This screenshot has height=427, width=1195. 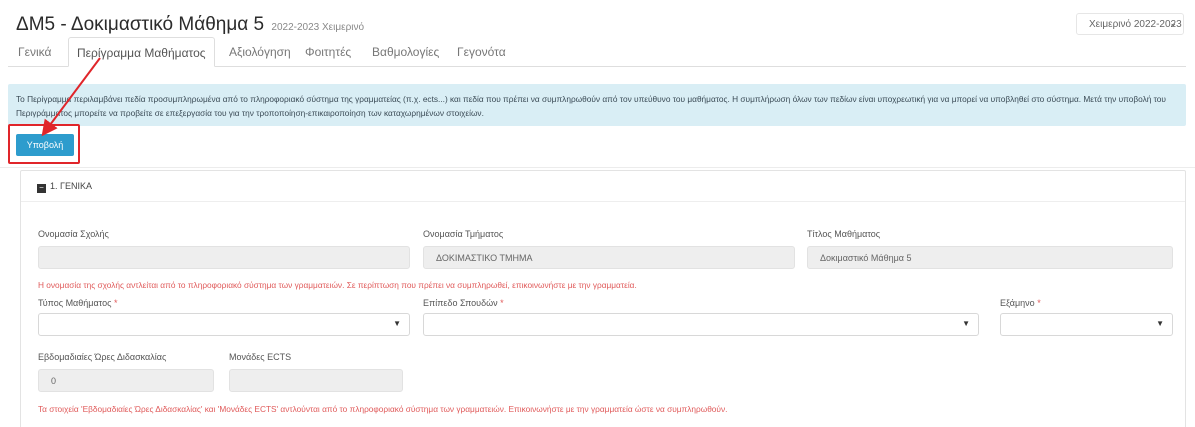 I want to click on section-header: −1. ΓΕΝΙΚΑ, so click(x=64, y=187).